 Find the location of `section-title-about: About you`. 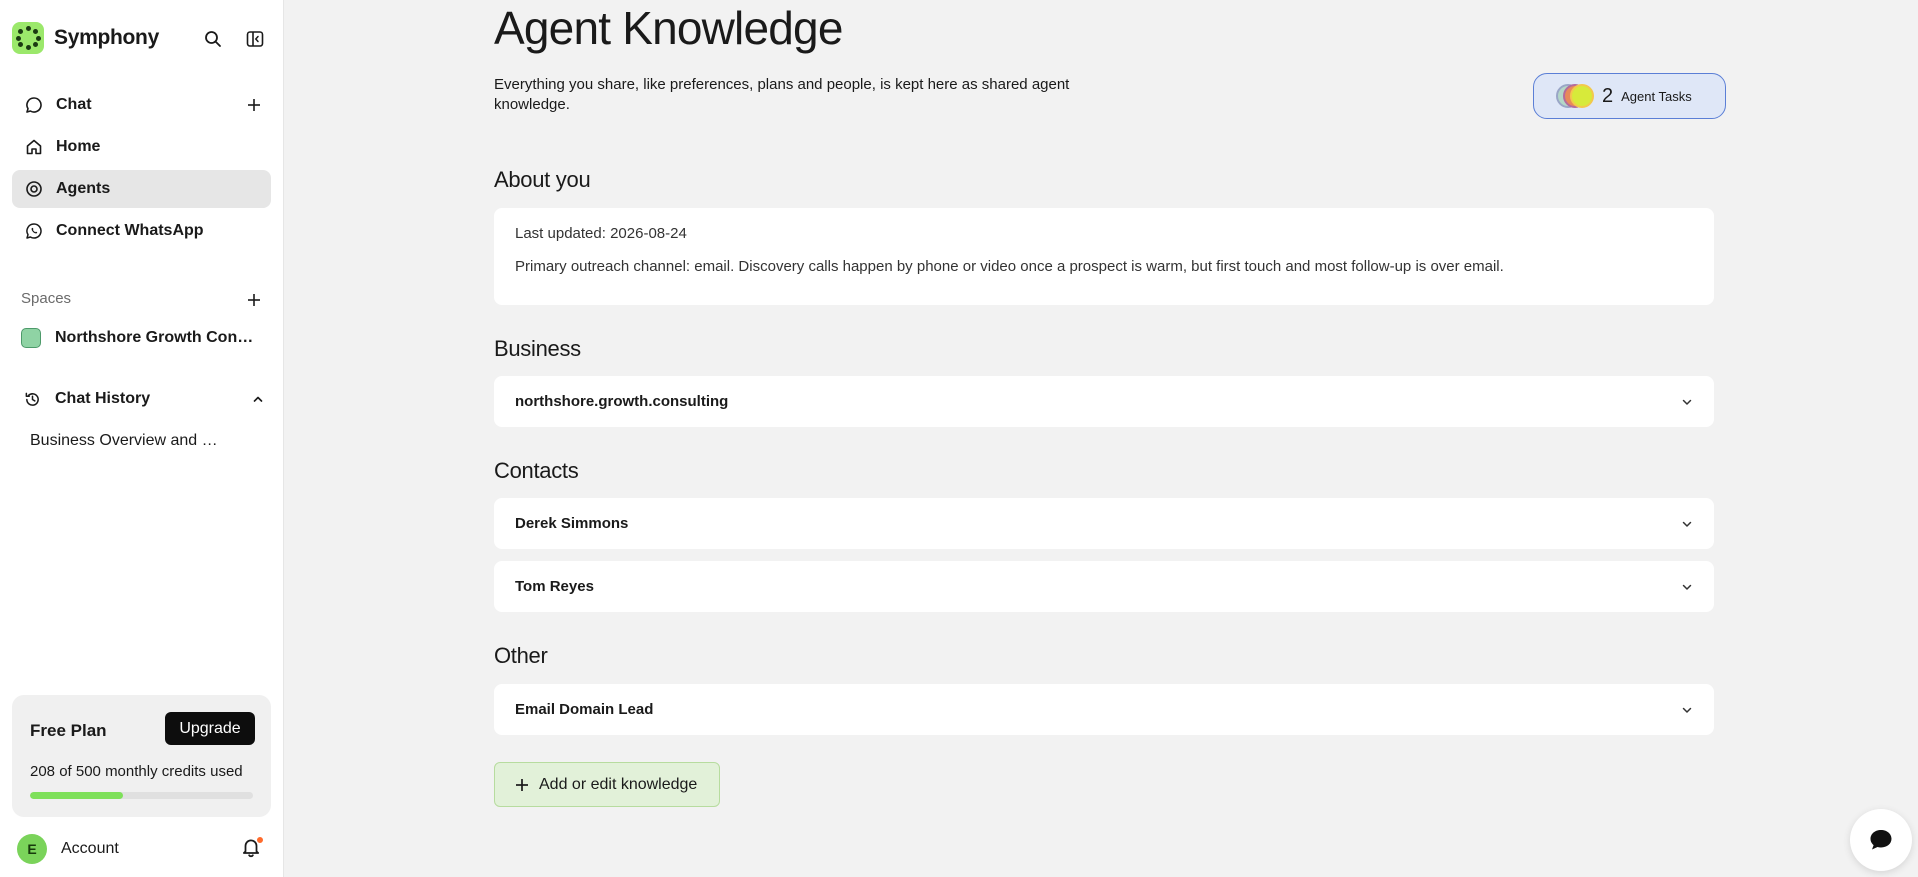

section-title-about: About you is located at coordinates (542, 179).